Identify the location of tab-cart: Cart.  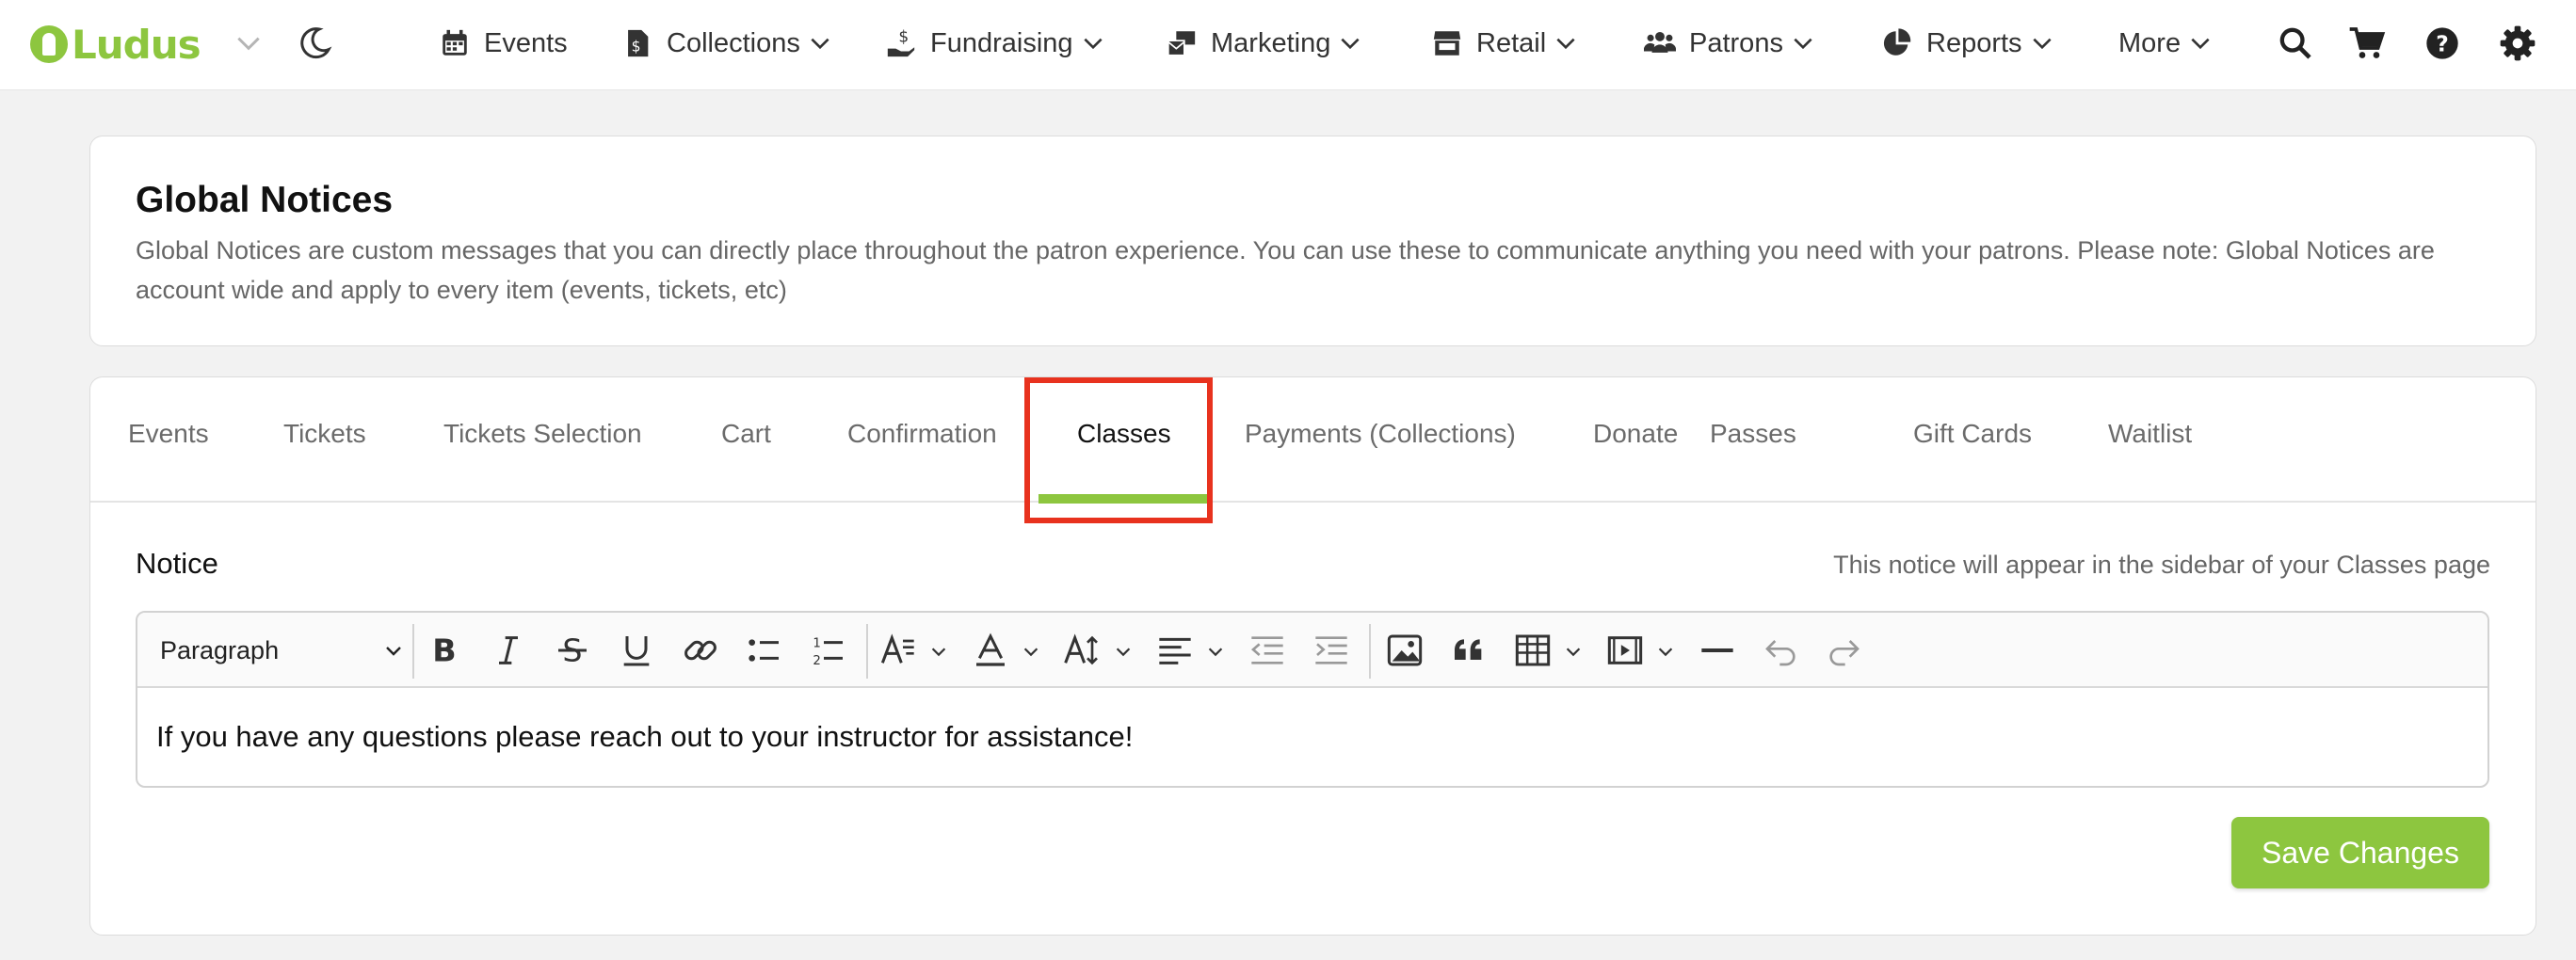
(746, 434).